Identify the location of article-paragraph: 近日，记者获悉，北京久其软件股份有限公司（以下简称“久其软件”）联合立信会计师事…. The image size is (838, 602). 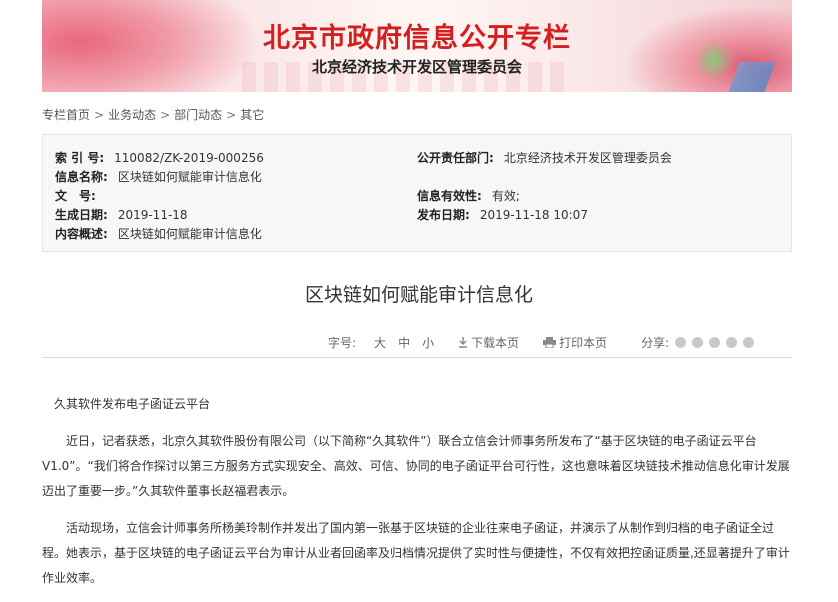
(416, 466).